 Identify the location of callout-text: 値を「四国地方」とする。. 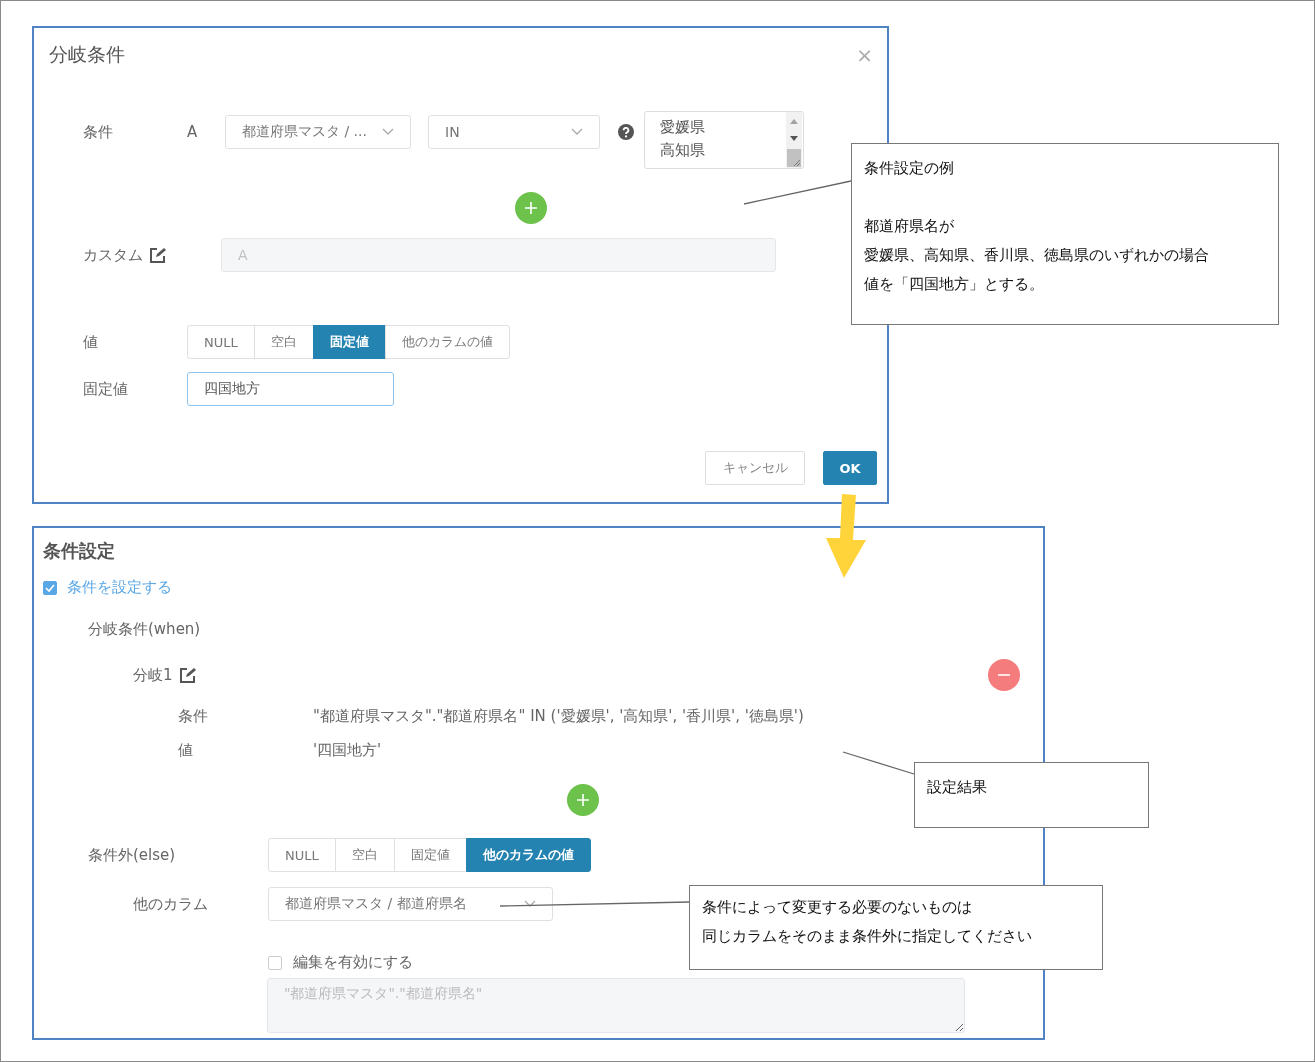
(954, 284).